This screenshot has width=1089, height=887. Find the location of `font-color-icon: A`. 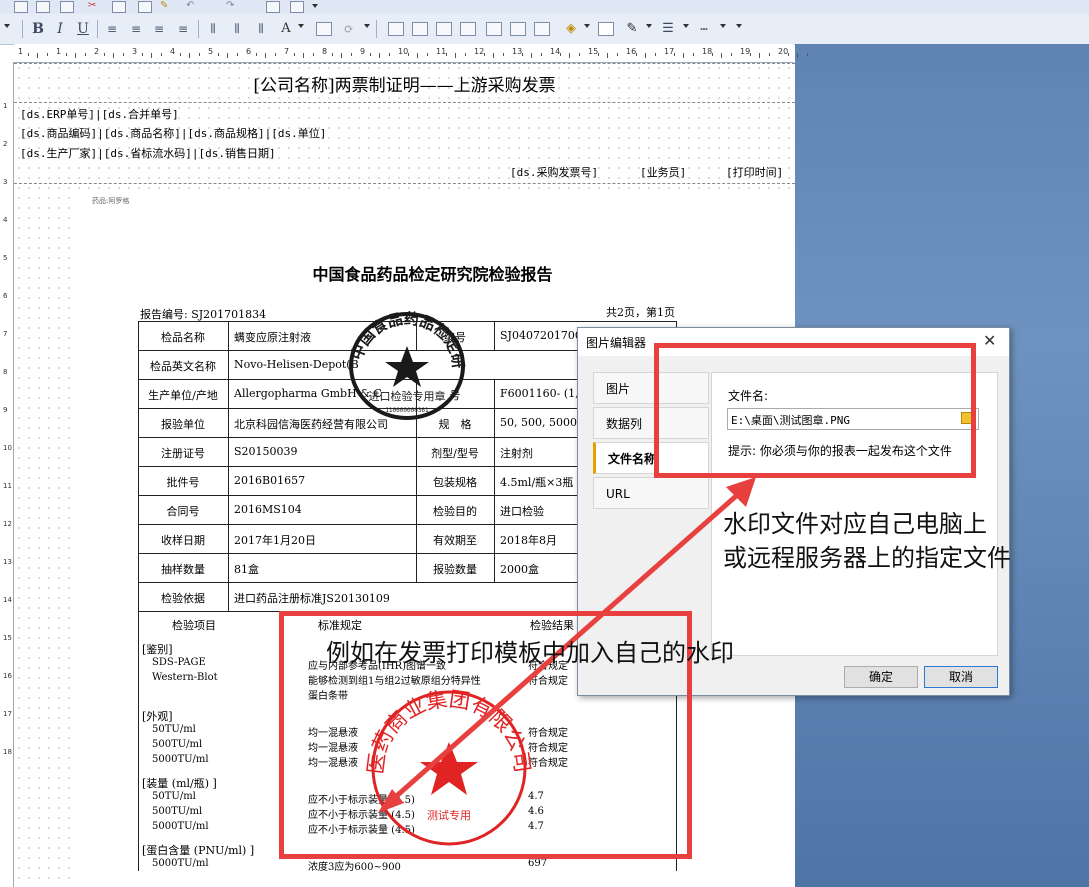

font-color-icon: A is located at coordinates (286, 29).